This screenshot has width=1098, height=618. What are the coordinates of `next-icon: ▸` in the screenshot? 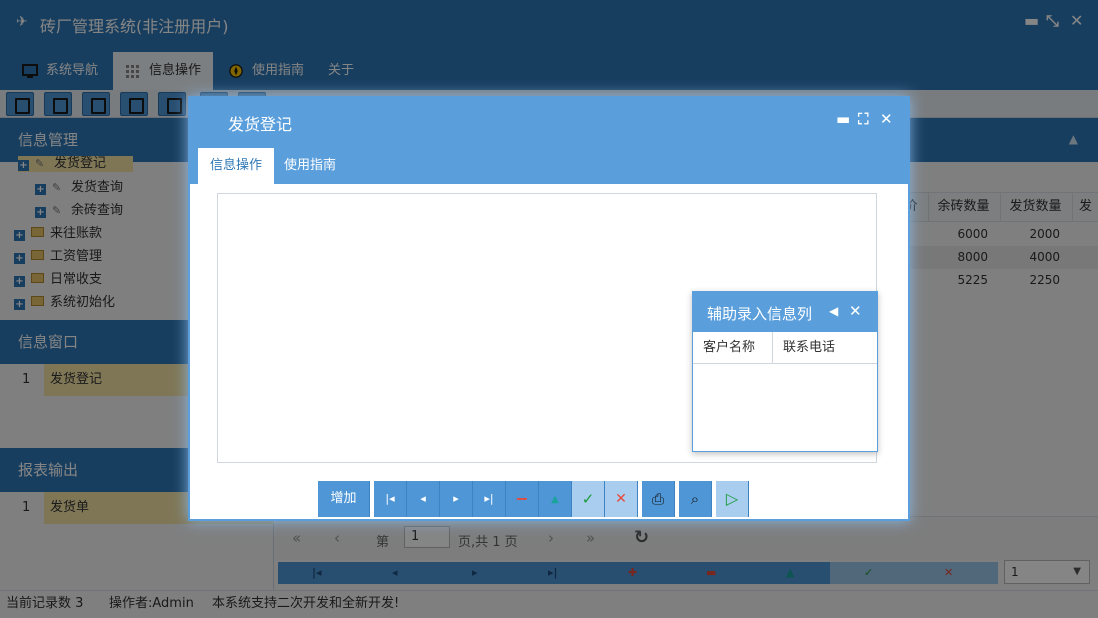 It's located at (456, 498).